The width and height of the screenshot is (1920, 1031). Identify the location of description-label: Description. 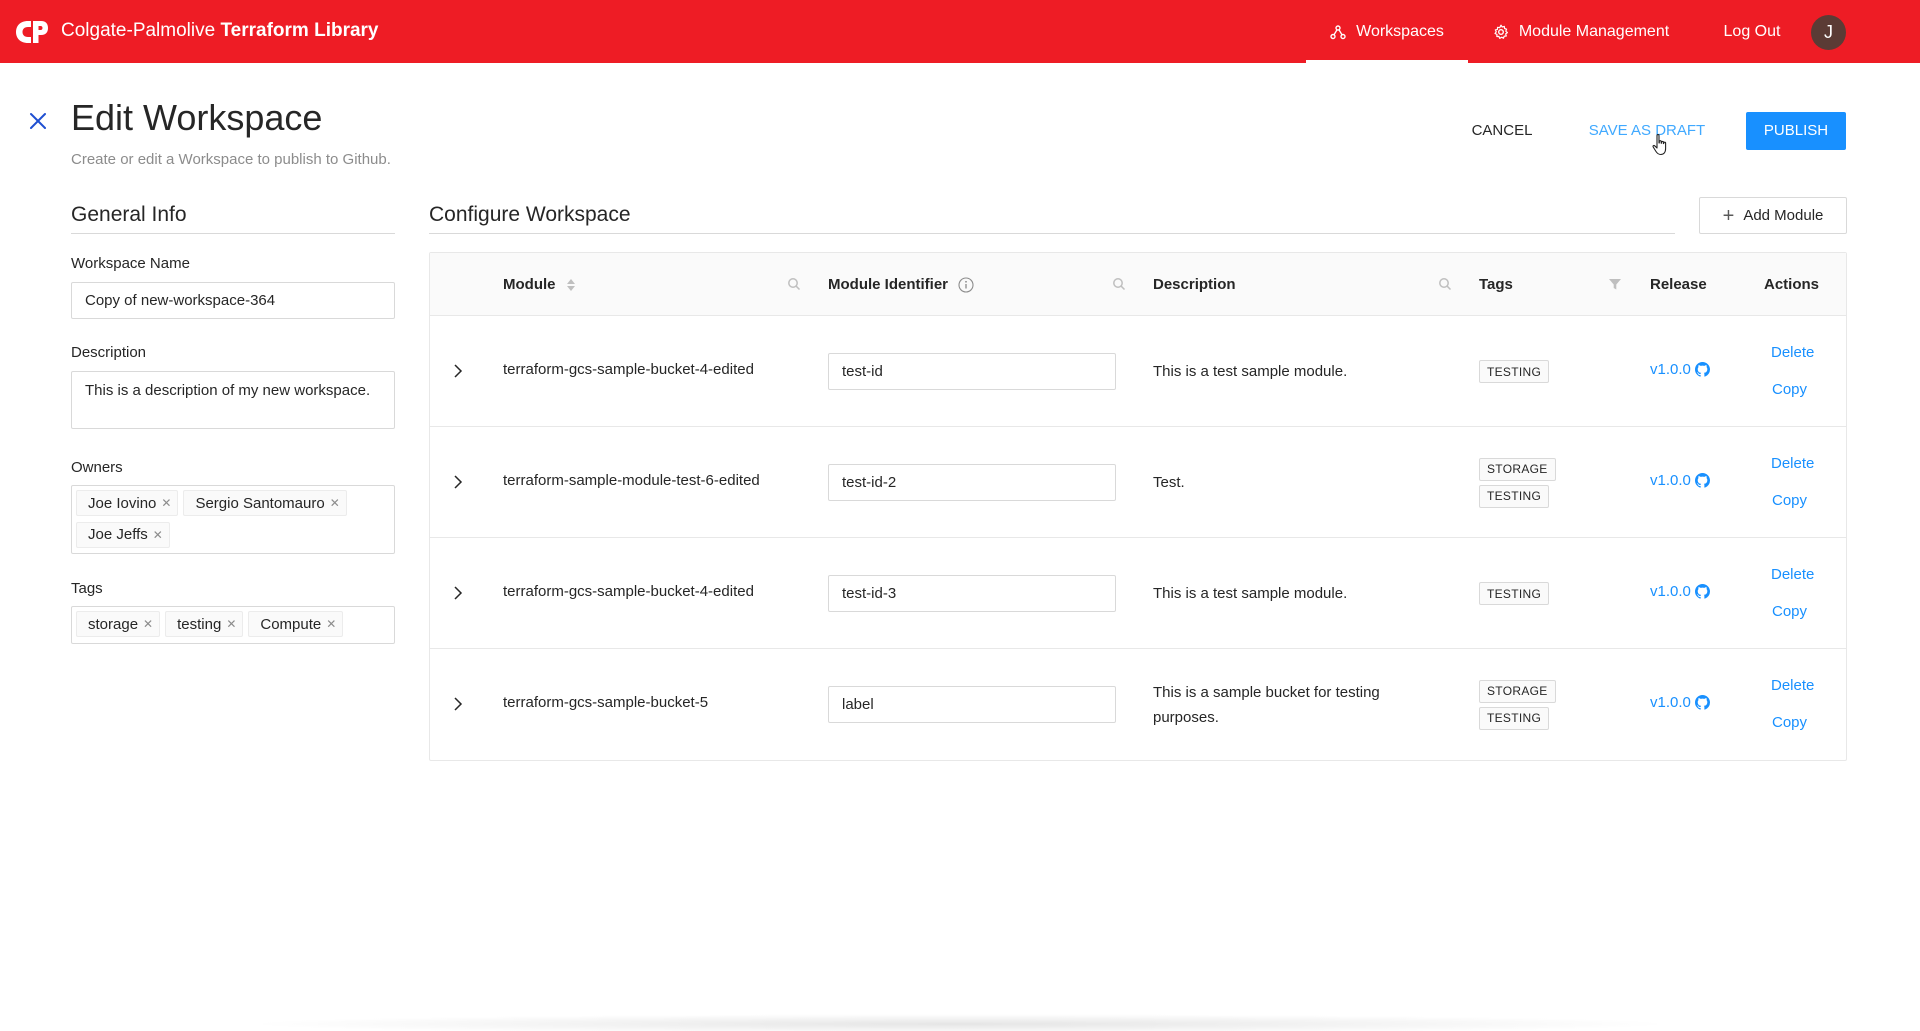
(109, 352).